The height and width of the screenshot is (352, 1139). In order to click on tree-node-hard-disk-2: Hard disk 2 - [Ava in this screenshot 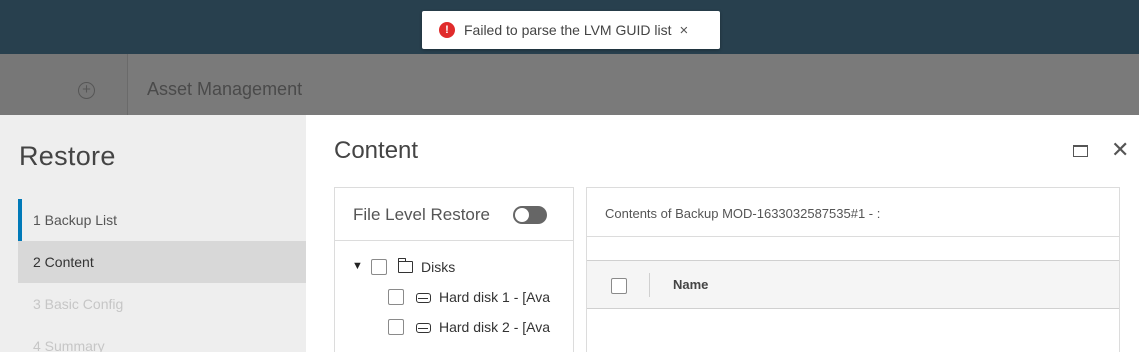, I will do `click(498, 327)`.